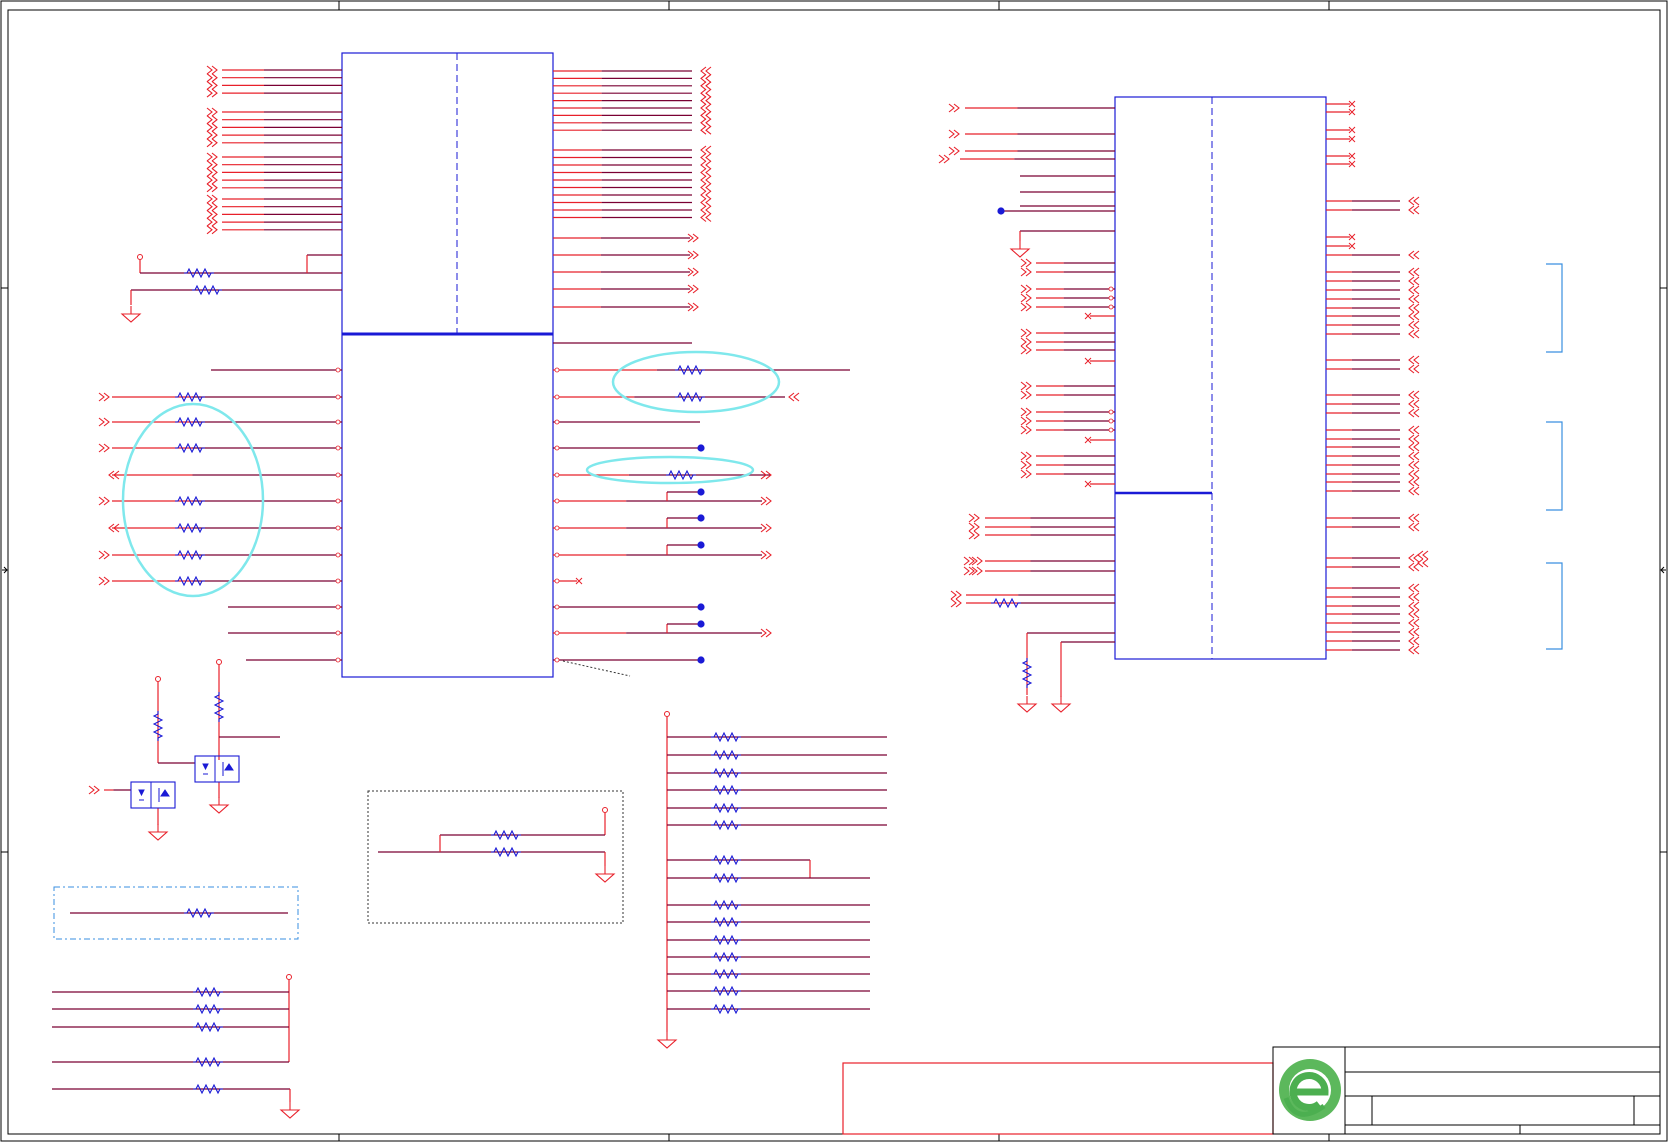 The image size is (1670, 1147). What do you see at coordinates (1251, 1090) in the screenshot?
I see `title-block` at bounding box center [1251, 1090].